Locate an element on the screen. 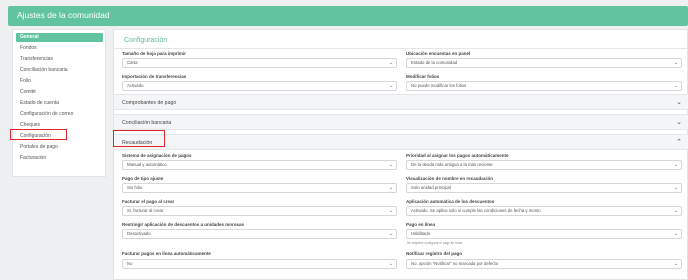 Image resolution: width=688 pixels, height=280 pixels. accordion-conciliacion: Conciliación bancaria ⌄ is located at coordinates (401, 122).